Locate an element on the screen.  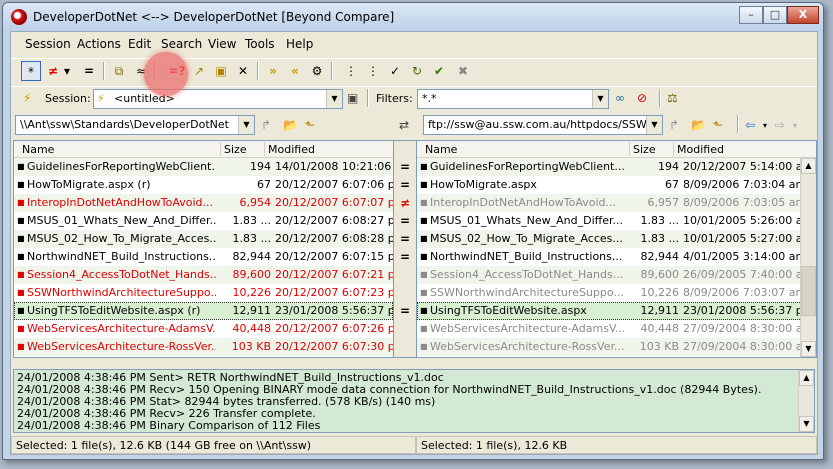
copy-left-icon: « is located at coordinates (295, 71).